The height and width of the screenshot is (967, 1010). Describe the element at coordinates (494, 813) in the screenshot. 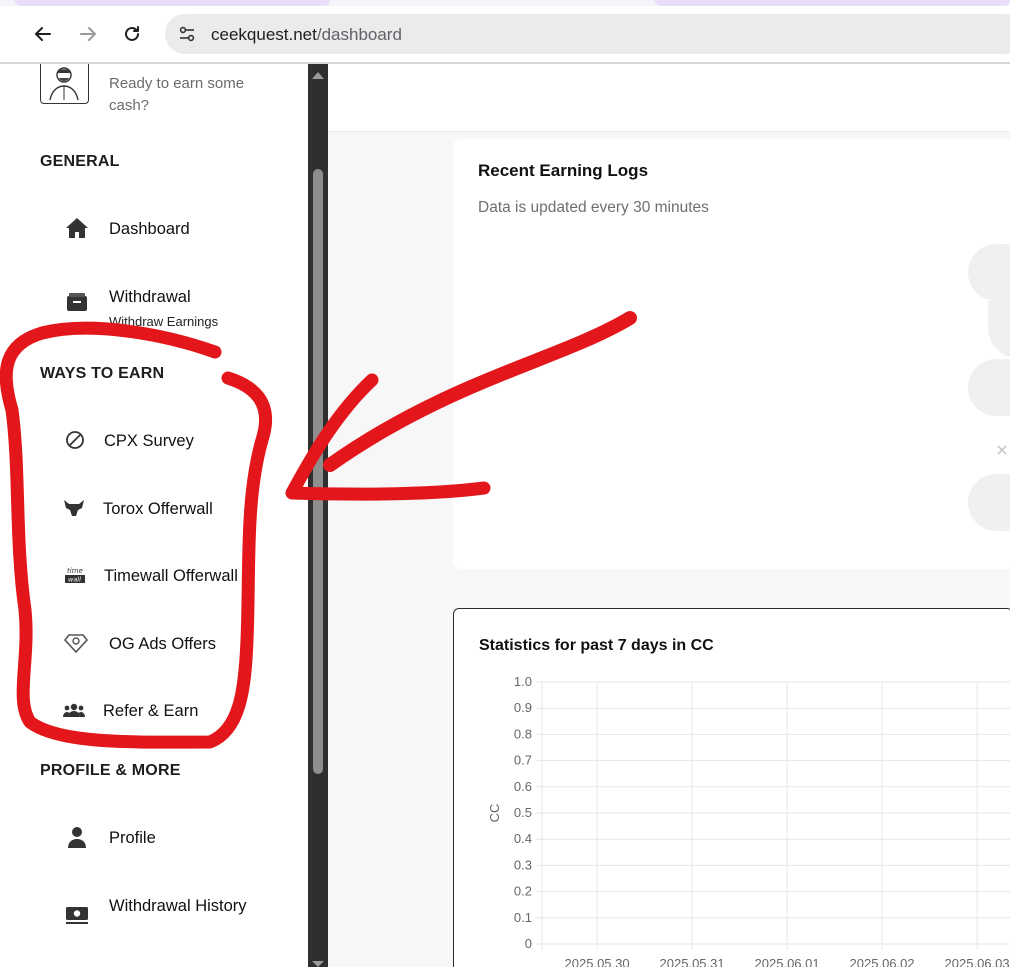

I see `y-axis-label: CC` at that location.